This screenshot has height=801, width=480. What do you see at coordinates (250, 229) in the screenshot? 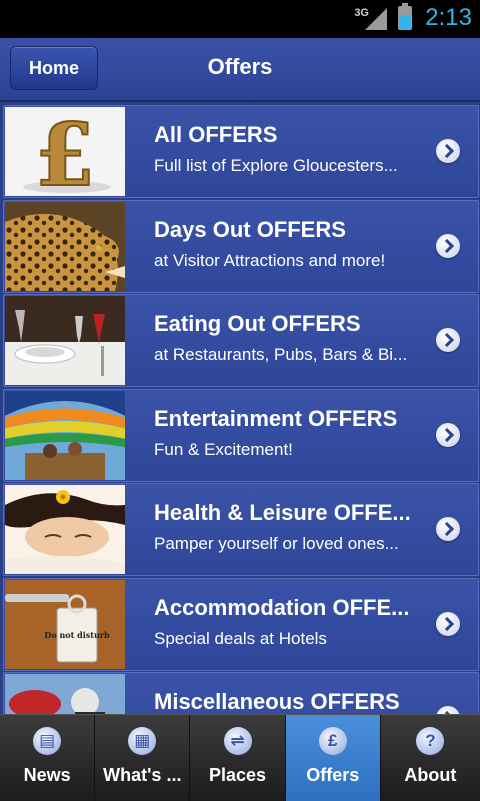
I see `offer-title: Days Out OFFERS` at bounding box center [250, 229].